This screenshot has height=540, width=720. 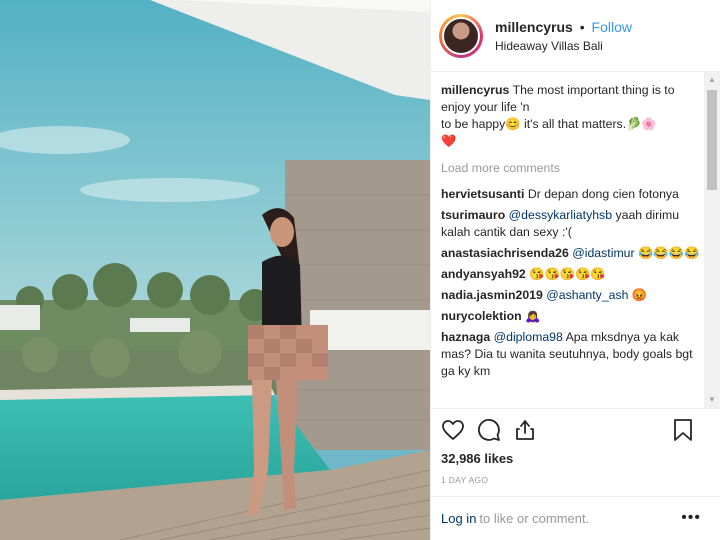 What do you see at coordinates (465, 337) in the screenshot?
I see `comment-username: haznaga` at bounding box center [465, 337].